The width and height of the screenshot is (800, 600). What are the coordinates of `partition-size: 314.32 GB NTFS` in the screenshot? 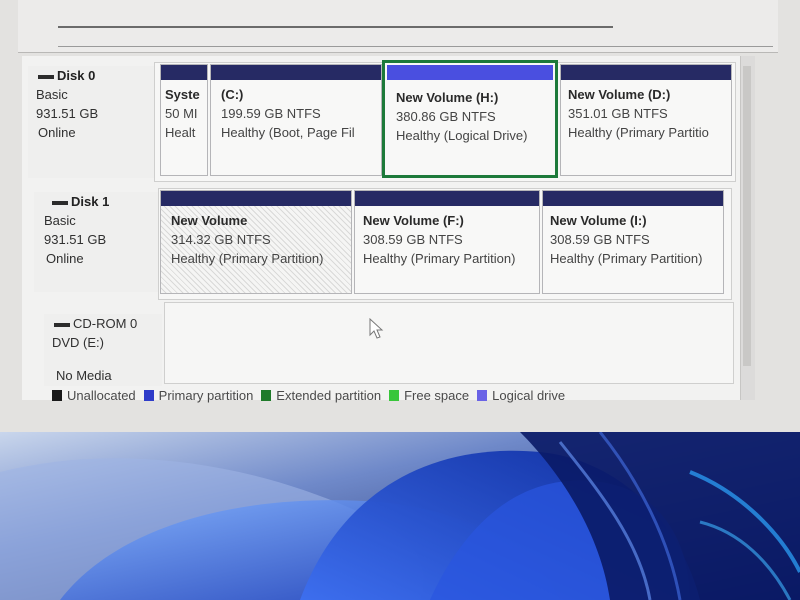 It's located at (221, 239).